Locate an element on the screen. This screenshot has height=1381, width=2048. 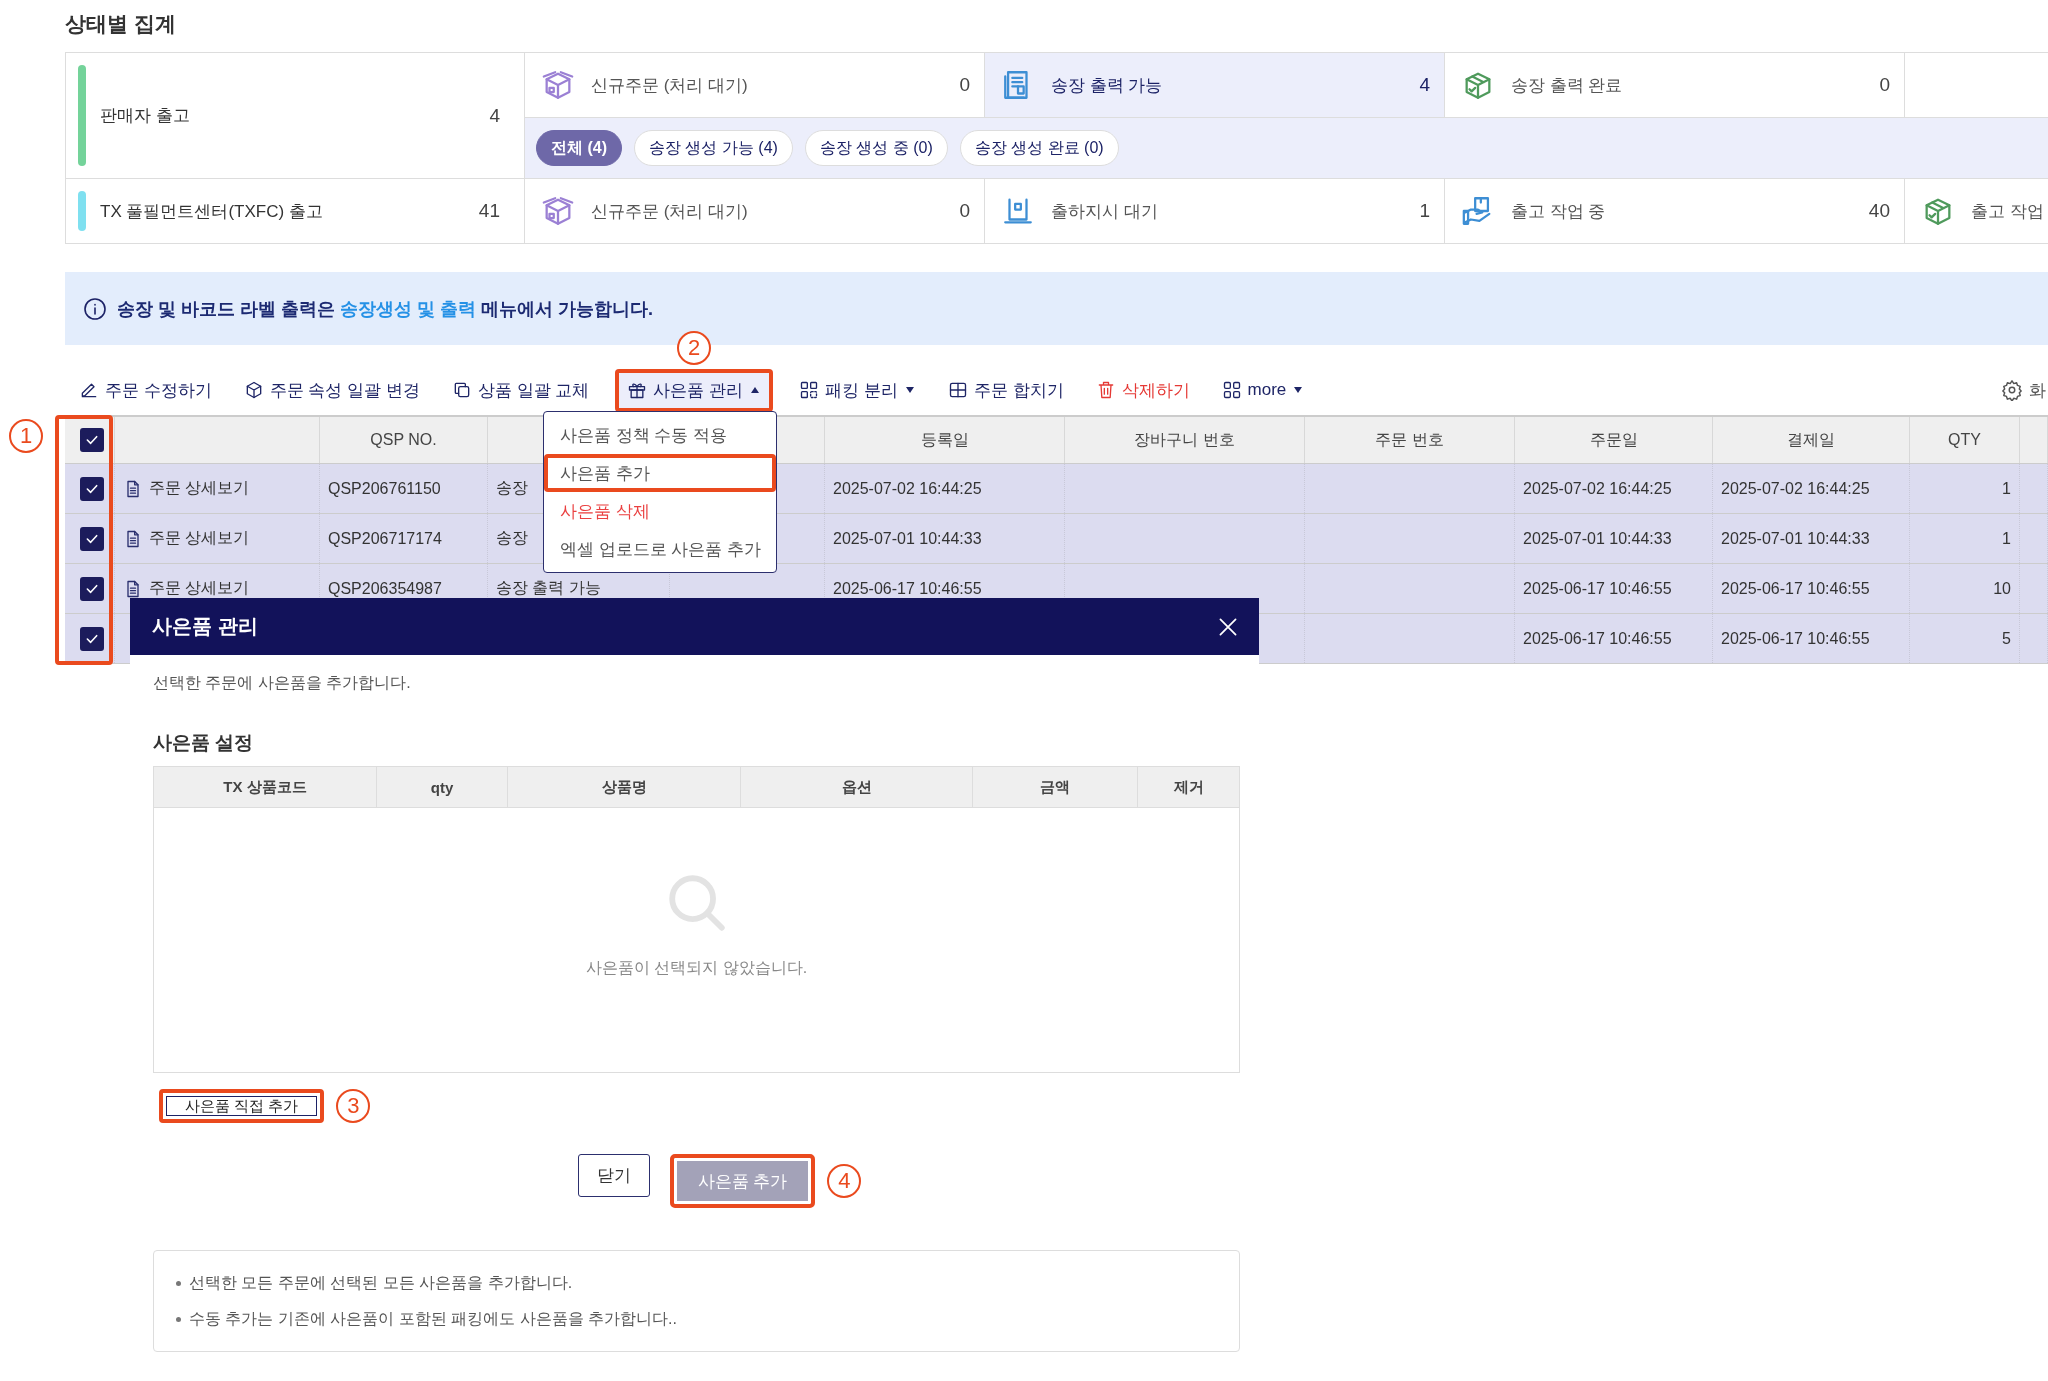
gift-icon is located at coordinates (637, 390).